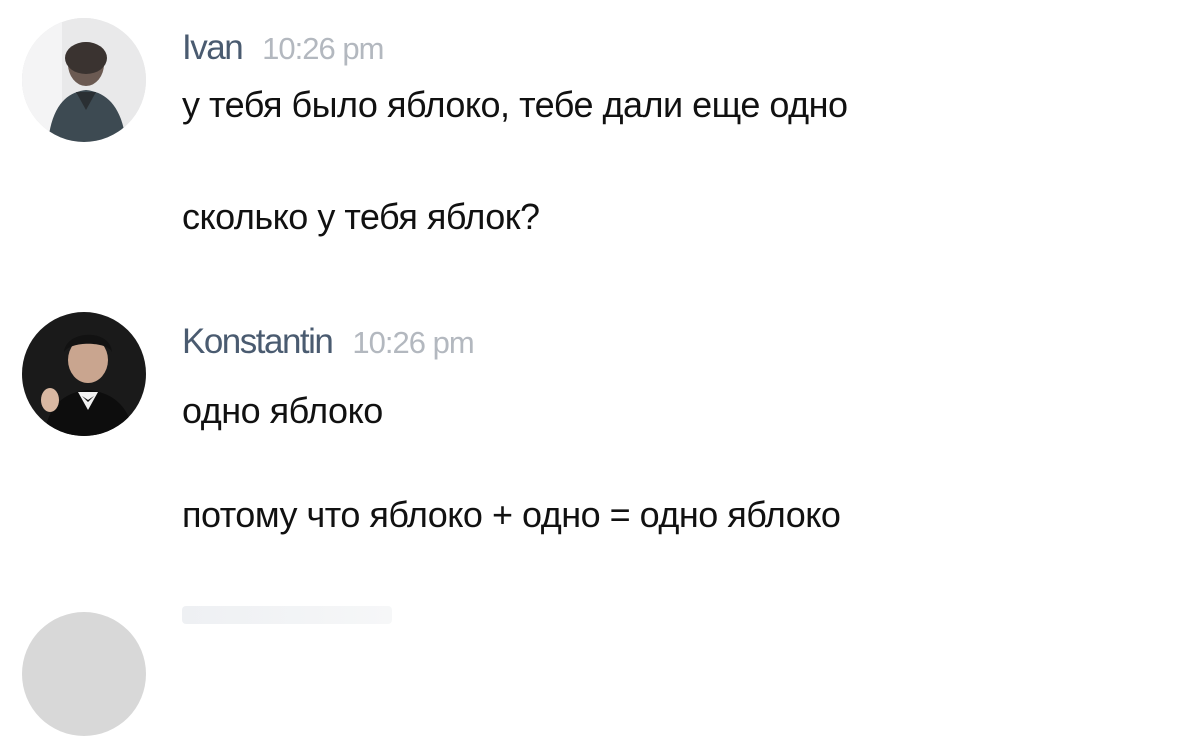 This screenshot has height=736, width=1200. I want to click on author-name-placeholder, so click(287, 615).